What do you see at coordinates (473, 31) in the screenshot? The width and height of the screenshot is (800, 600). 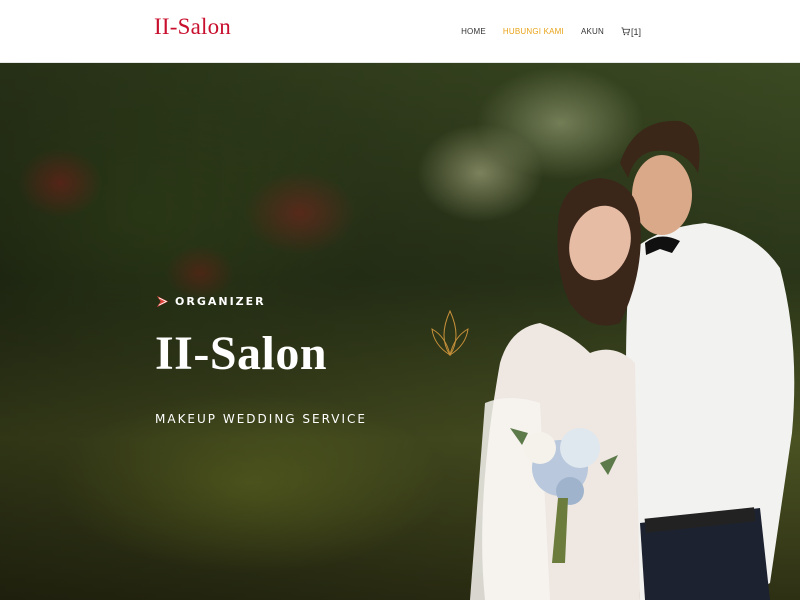 I see `nav-link-home: HOME` at bounding box center [473, 31].